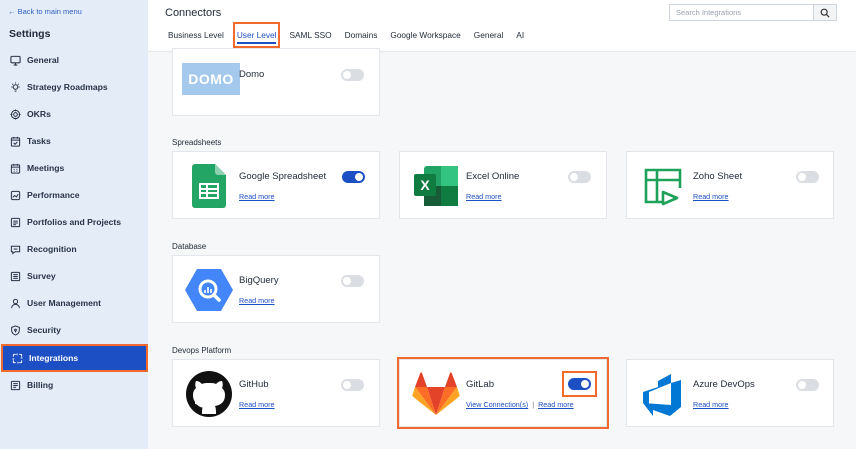 Image resolution: width=856 pixels, height=449 pixels. What do you see at coordinates (44, 330) in the screenshot?
I see `sidebar-item-label: Security` at bounding box center [44, 330].